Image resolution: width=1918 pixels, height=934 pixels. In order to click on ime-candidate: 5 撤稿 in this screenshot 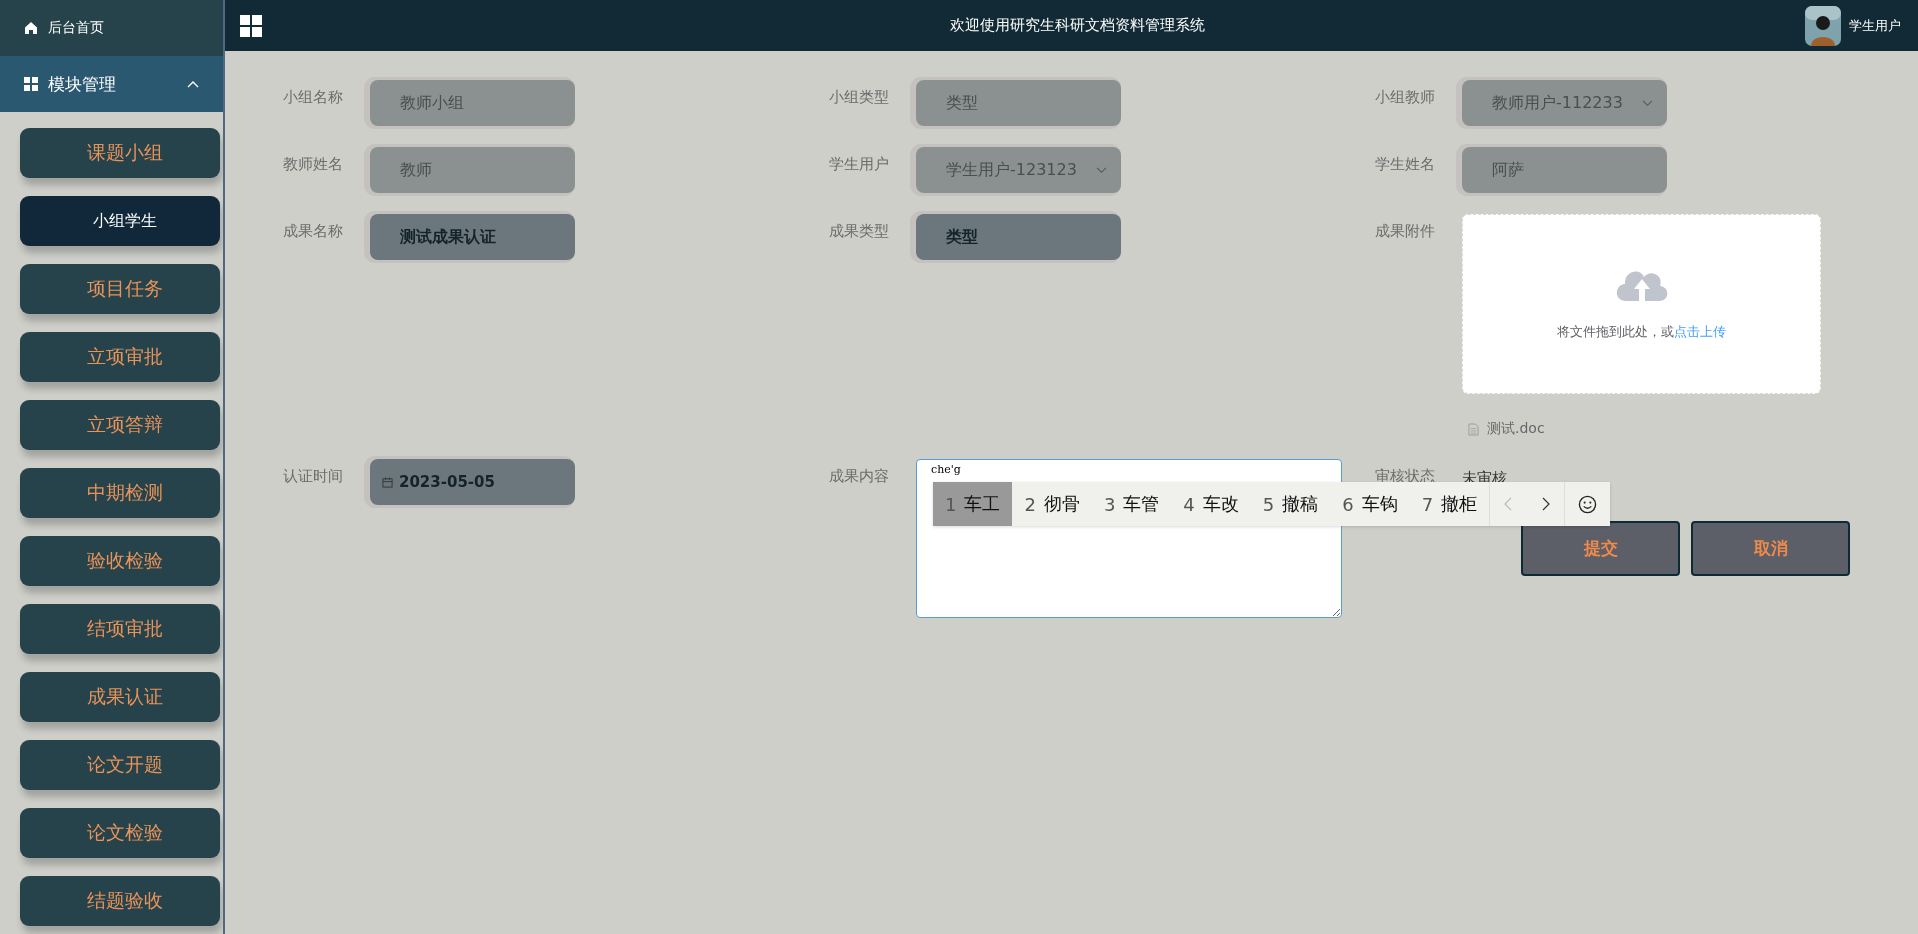, I will do `click(1290, 504)`.